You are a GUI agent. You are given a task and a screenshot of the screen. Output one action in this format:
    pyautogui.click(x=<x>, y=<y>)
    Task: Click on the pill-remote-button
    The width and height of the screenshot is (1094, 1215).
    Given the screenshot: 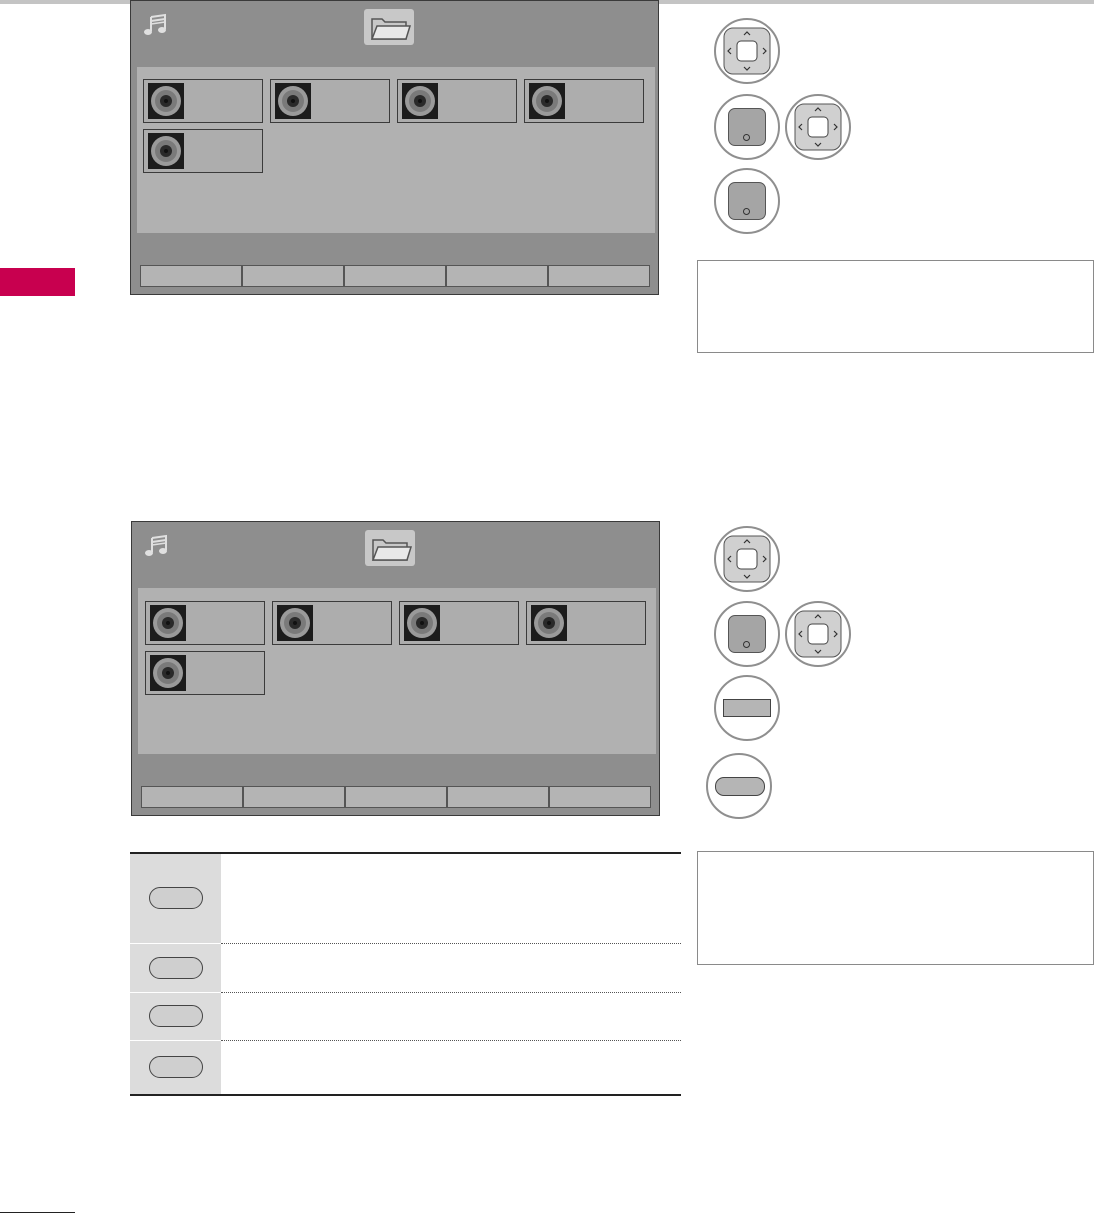 What is the action you would take?
    pyautogui.click(x=739, y=786)
    